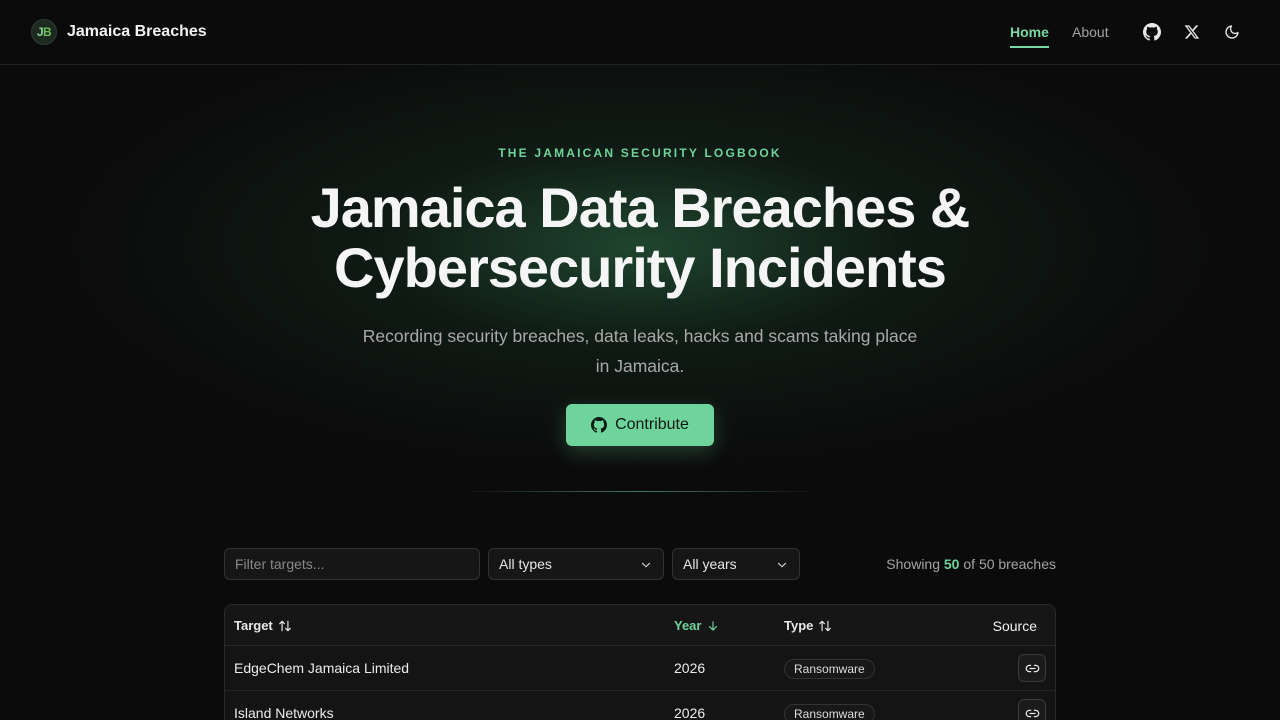 This screenshot has width=1280, height=720. What do you see at coordinates (640, 32) in the screenshot?
I see `top-navigation-bar: JB Jamaica Breaches Home About` at bounding box center [640, 32].